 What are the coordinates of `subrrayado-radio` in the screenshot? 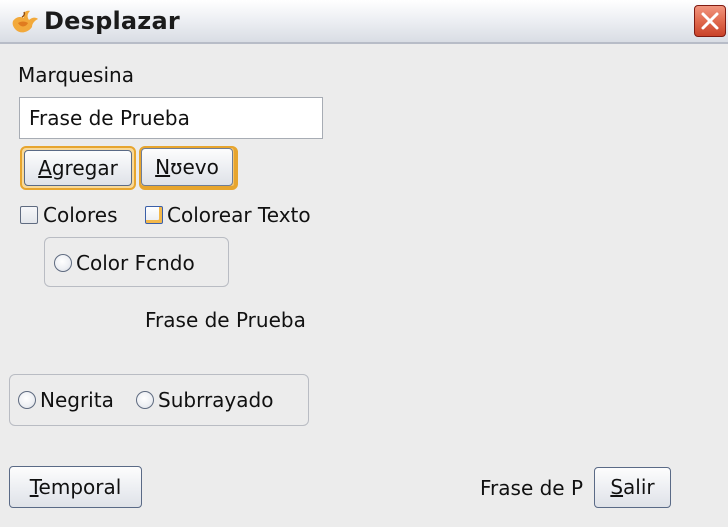 It's located at (145, 400).